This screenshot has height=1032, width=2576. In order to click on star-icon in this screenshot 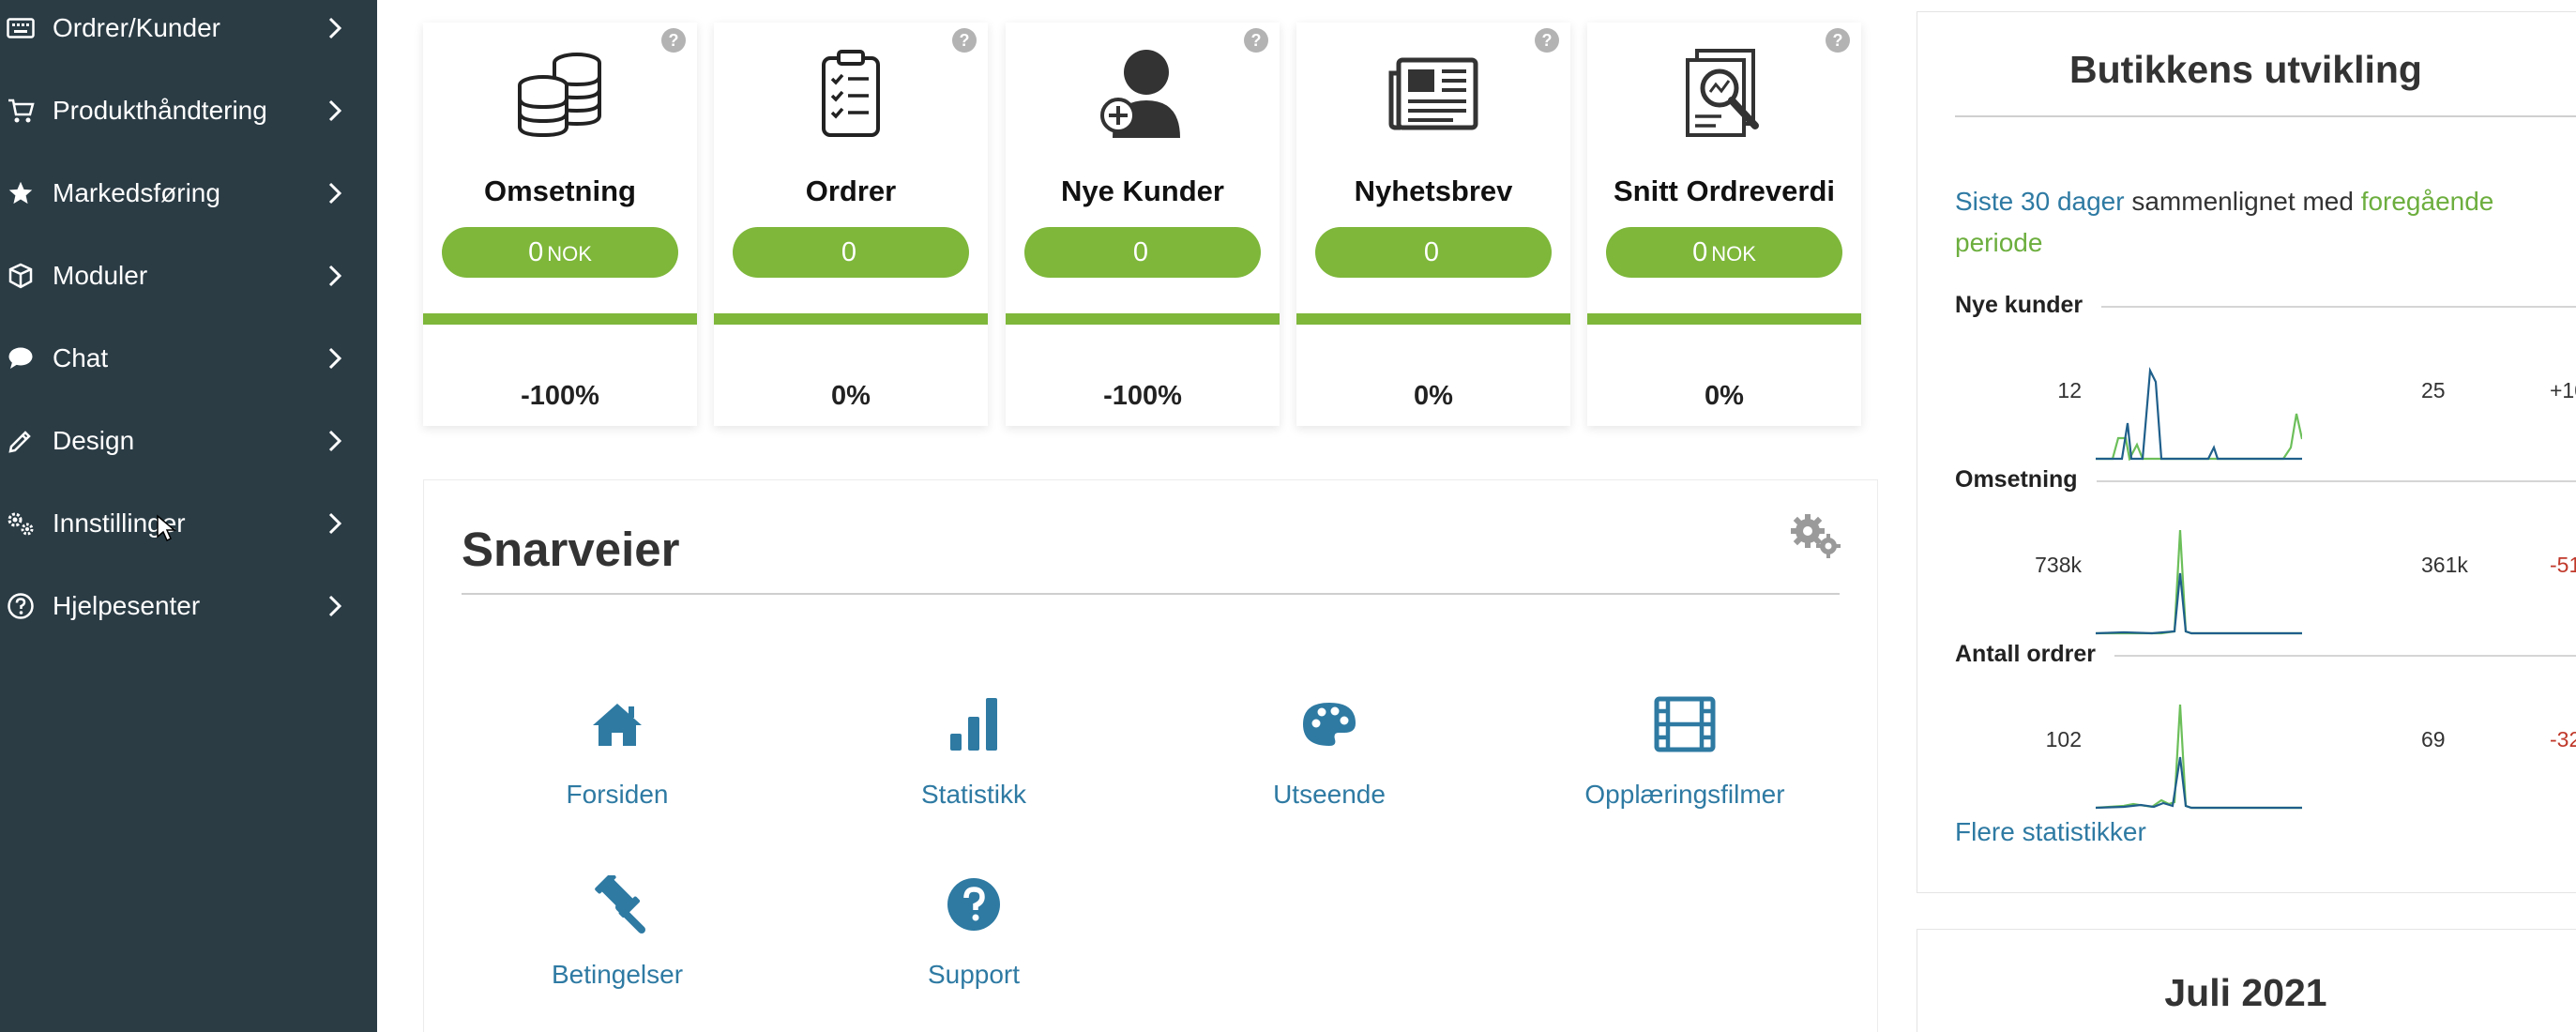, I will do `click(21, 193)`.